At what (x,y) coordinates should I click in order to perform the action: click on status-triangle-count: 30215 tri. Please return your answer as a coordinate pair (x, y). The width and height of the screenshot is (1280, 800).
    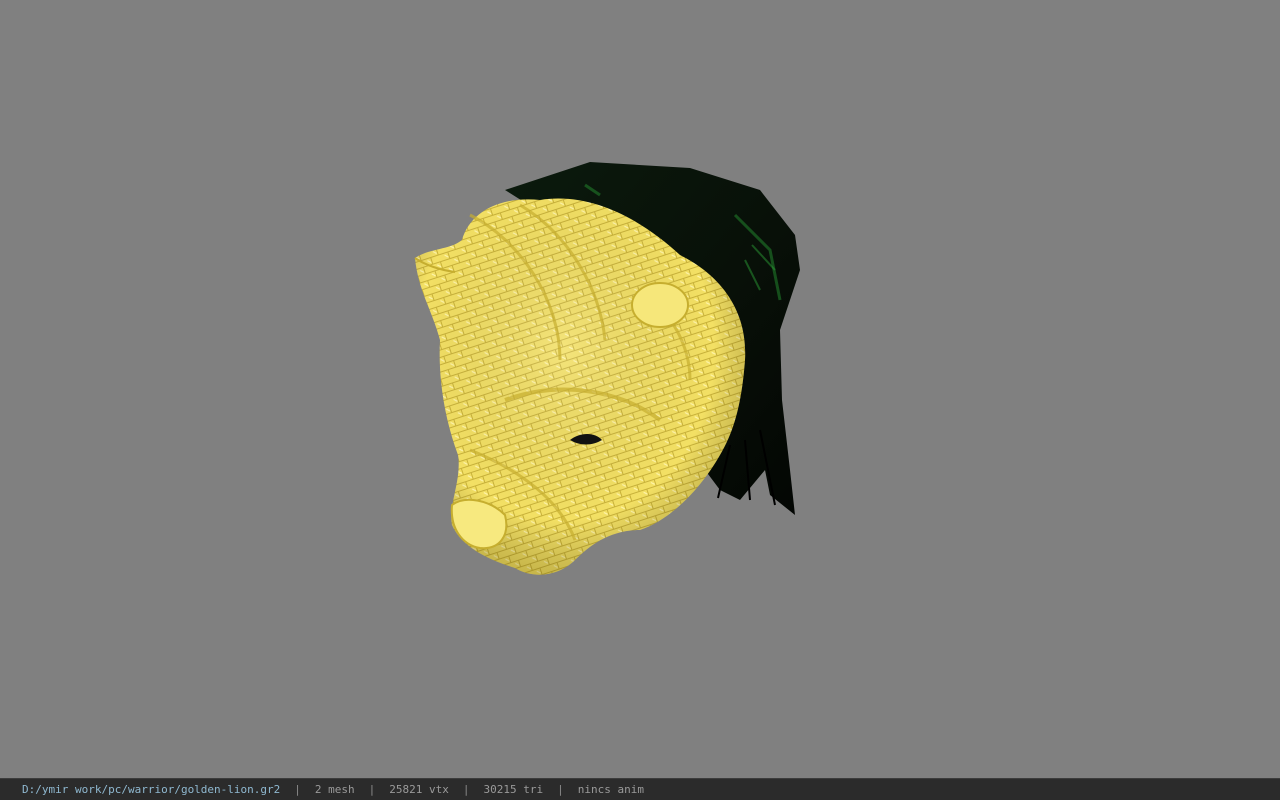
    Looking at the image, I should click on (513, 789).